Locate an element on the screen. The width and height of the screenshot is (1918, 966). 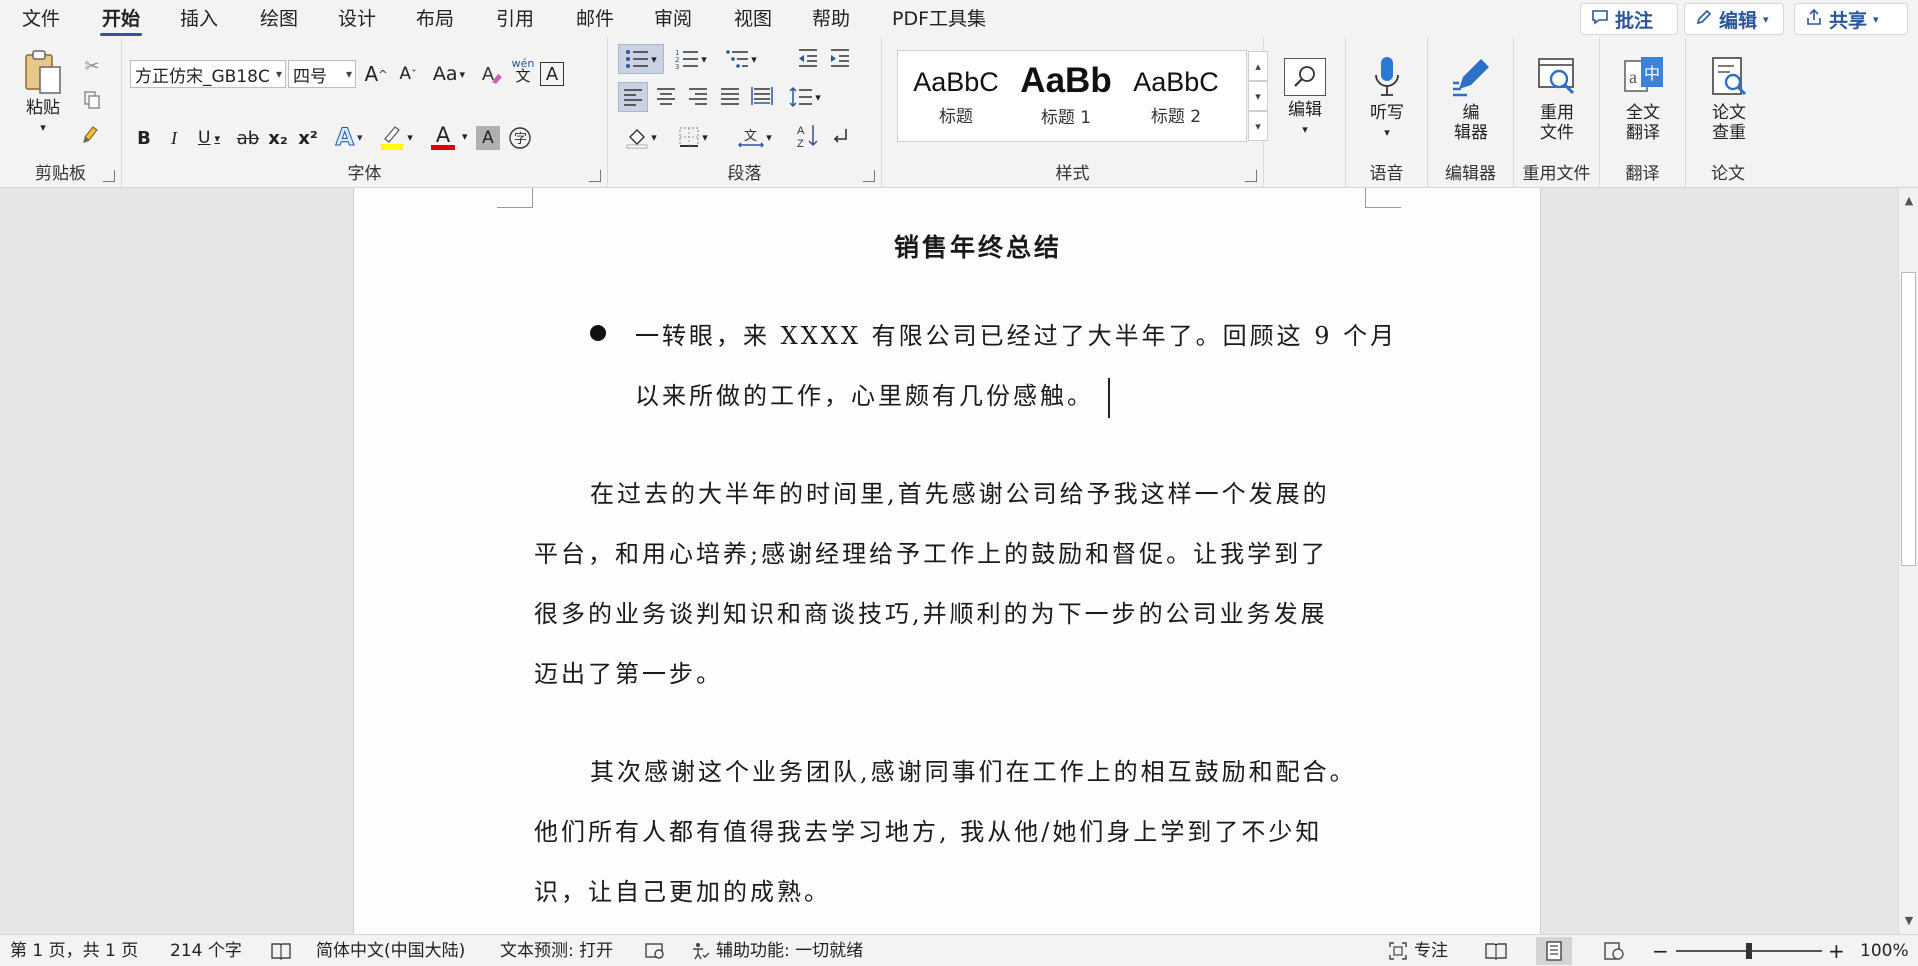
paragraph-1-line-1: 在过去的大半年的时间里,首先感谢公司给予我这样一个发展的 is located at coordinates (960, 491).